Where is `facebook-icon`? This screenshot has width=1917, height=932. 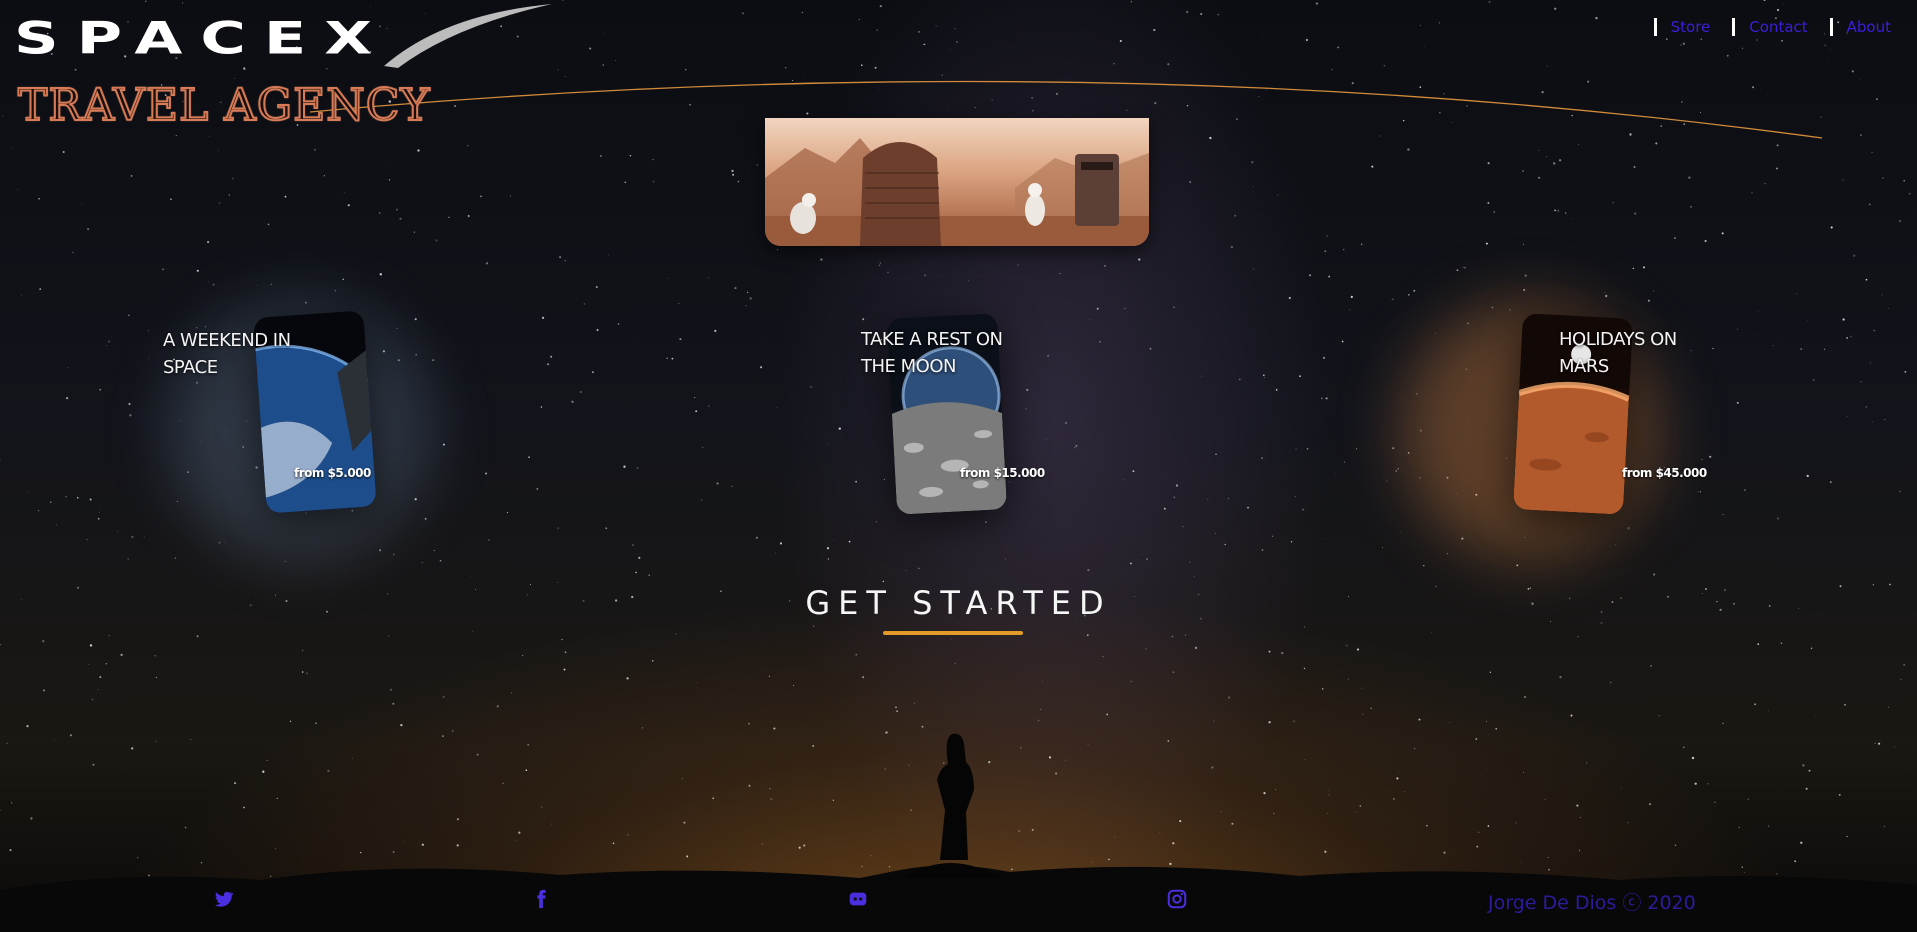
facebook-icon is located at coordinates (541, 899).